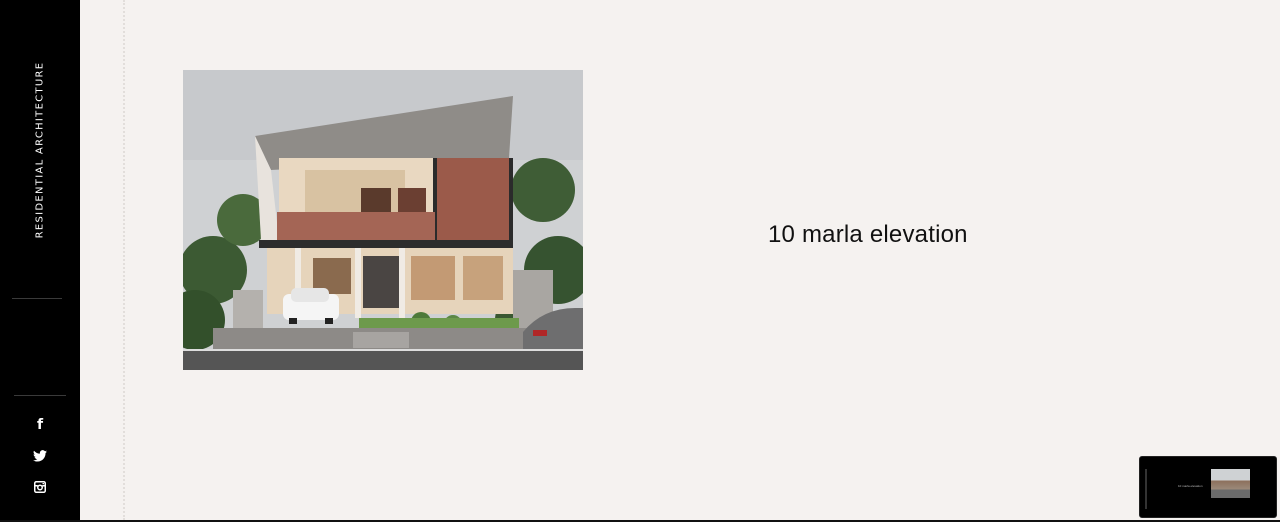 Image resolution: width=1280 pixels, height=522 pixels. Describe the element at coordinates (1190, 486) in the screenshot. I see `preview-caption: 10 marla elevation` at that location.